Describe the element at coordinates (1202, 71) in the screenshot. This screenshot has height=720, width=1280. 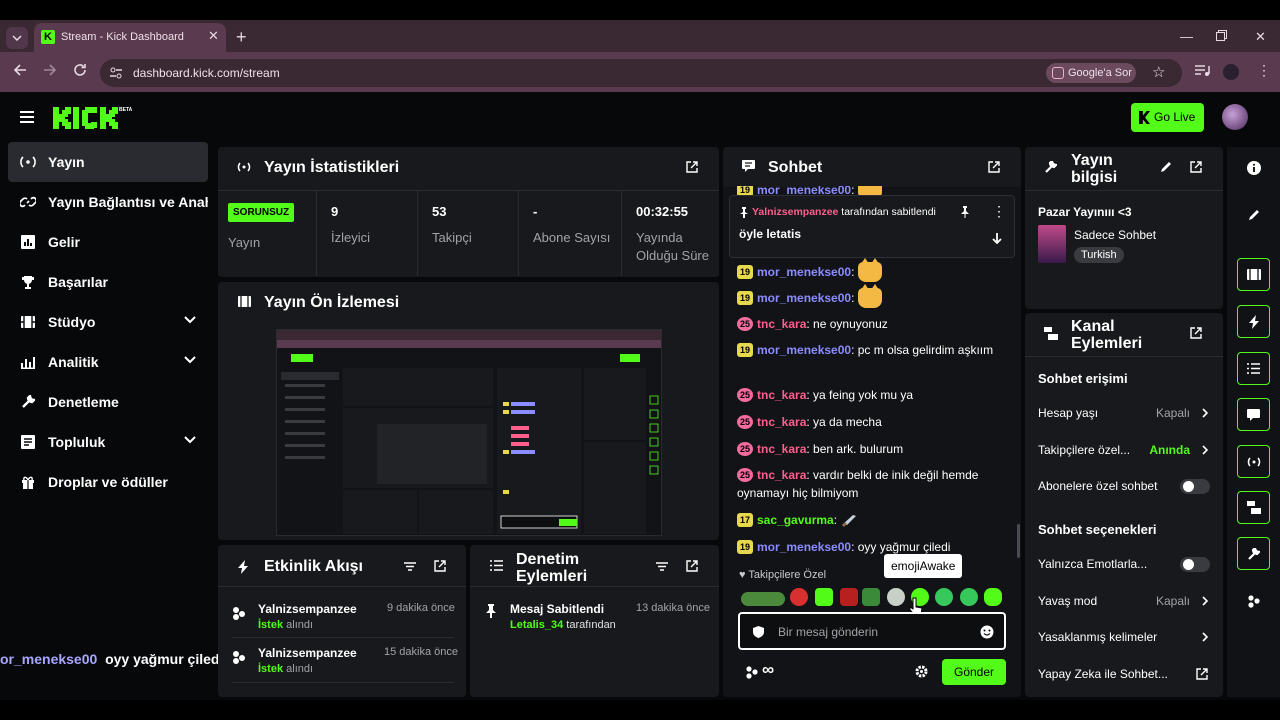
I see `media-control-icon` at that location.